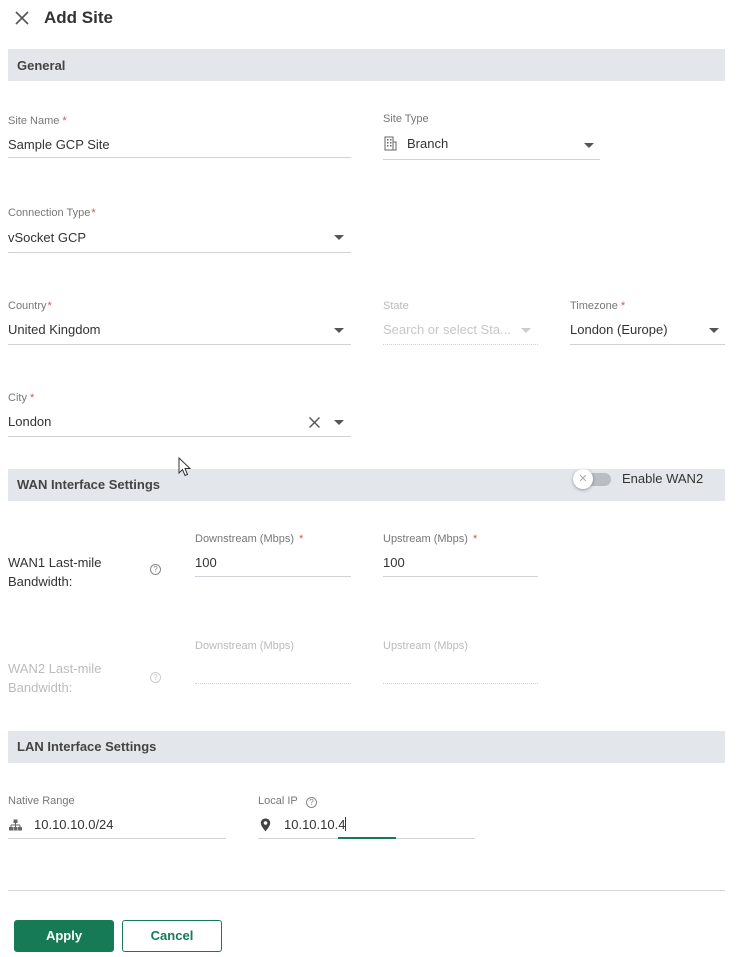  Describe the element at coordinates (663, 478) in the screenshot. I see `enable-wan2-label: Enable WAN2` at that location.